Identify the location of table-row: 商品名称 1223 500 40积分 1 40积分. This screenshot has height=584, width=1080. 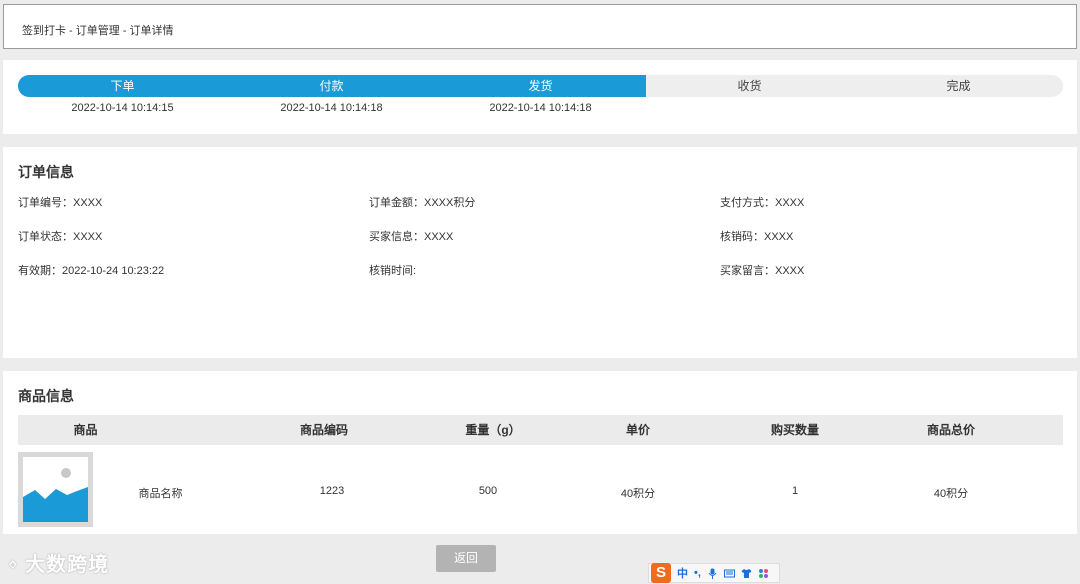
(540, 490).